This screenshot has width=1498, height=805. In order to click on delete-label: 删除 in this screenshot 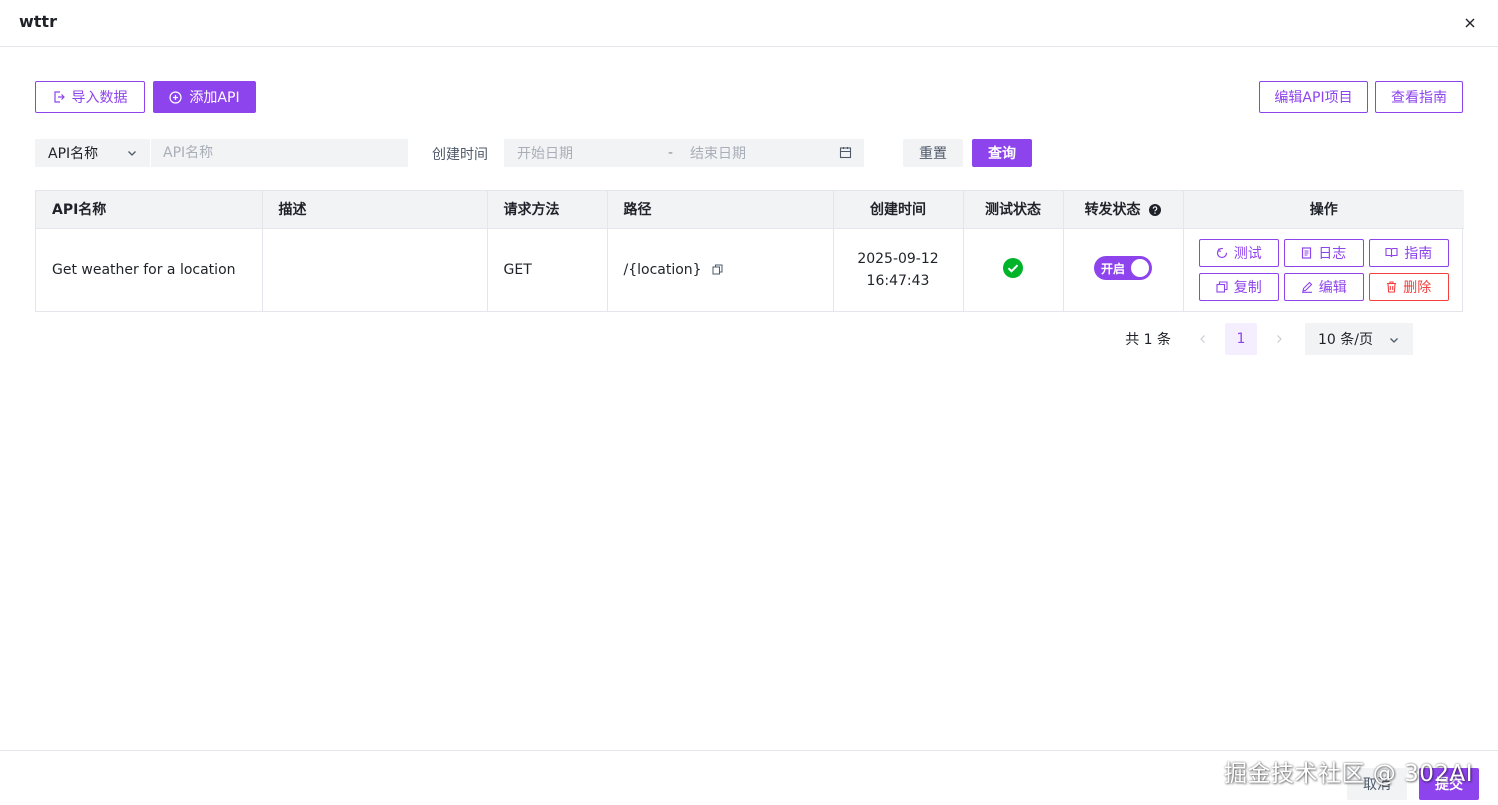, I will do `click(1417, 287)`.